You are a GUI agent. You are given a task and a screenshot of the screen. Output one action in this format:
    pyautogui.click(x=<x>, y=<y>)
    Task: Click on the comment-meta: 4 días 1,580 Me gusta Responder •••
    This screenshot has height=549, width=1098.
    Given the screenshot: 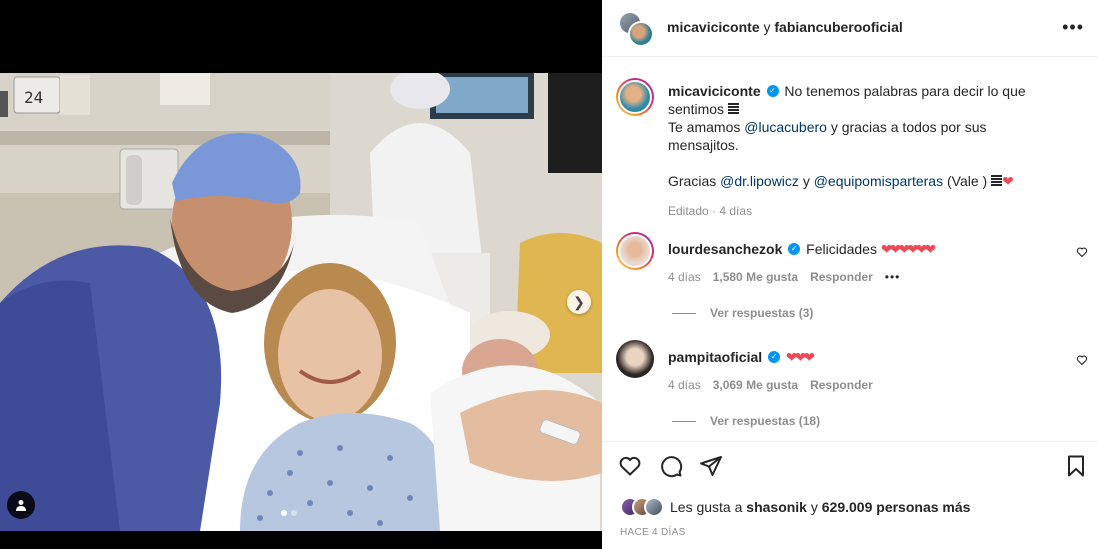 What is the action you would take?
    pyautogui.click(x=863, y=277)
    